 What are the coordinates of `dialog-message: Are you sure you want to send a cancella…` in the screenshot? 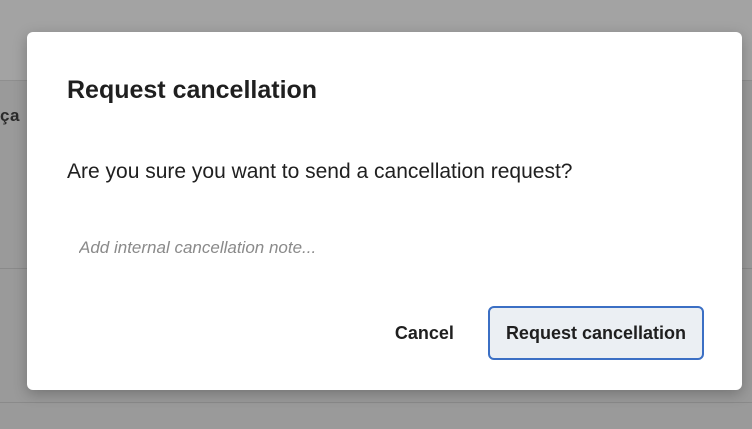 It's located at (320, 171).